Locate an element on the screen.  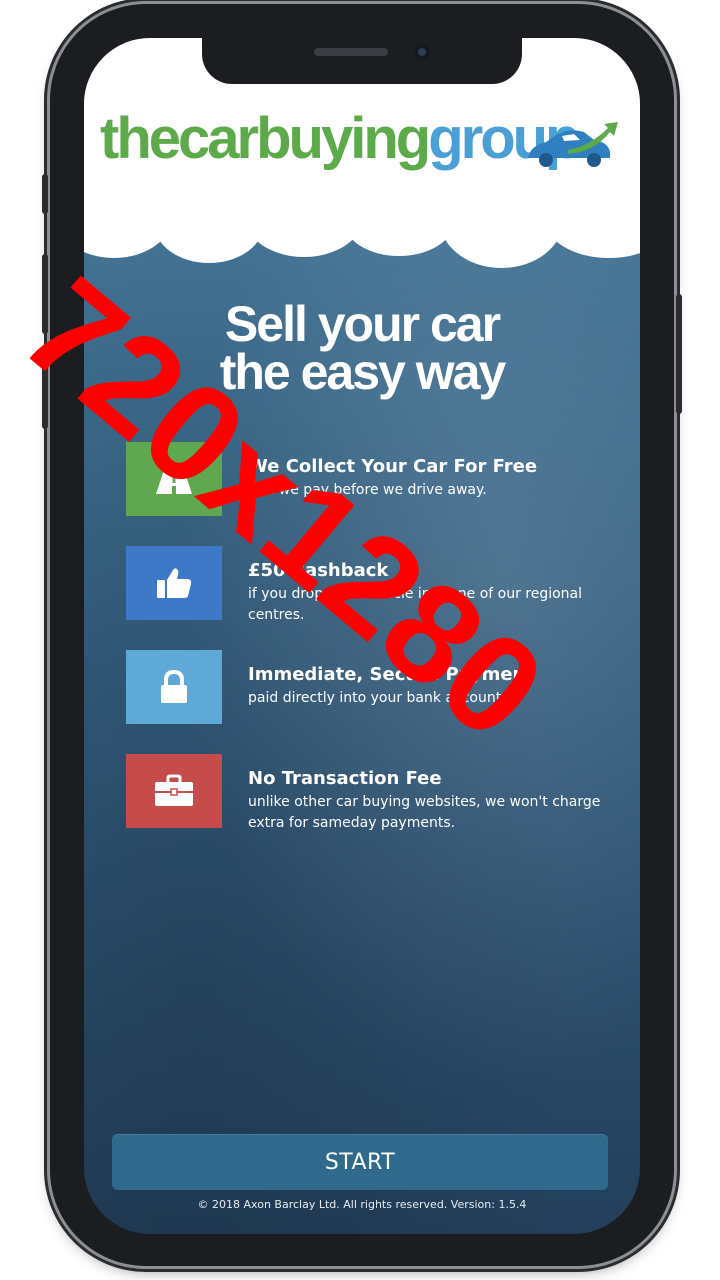
logo-car: car is located at coordinates (218, 138).